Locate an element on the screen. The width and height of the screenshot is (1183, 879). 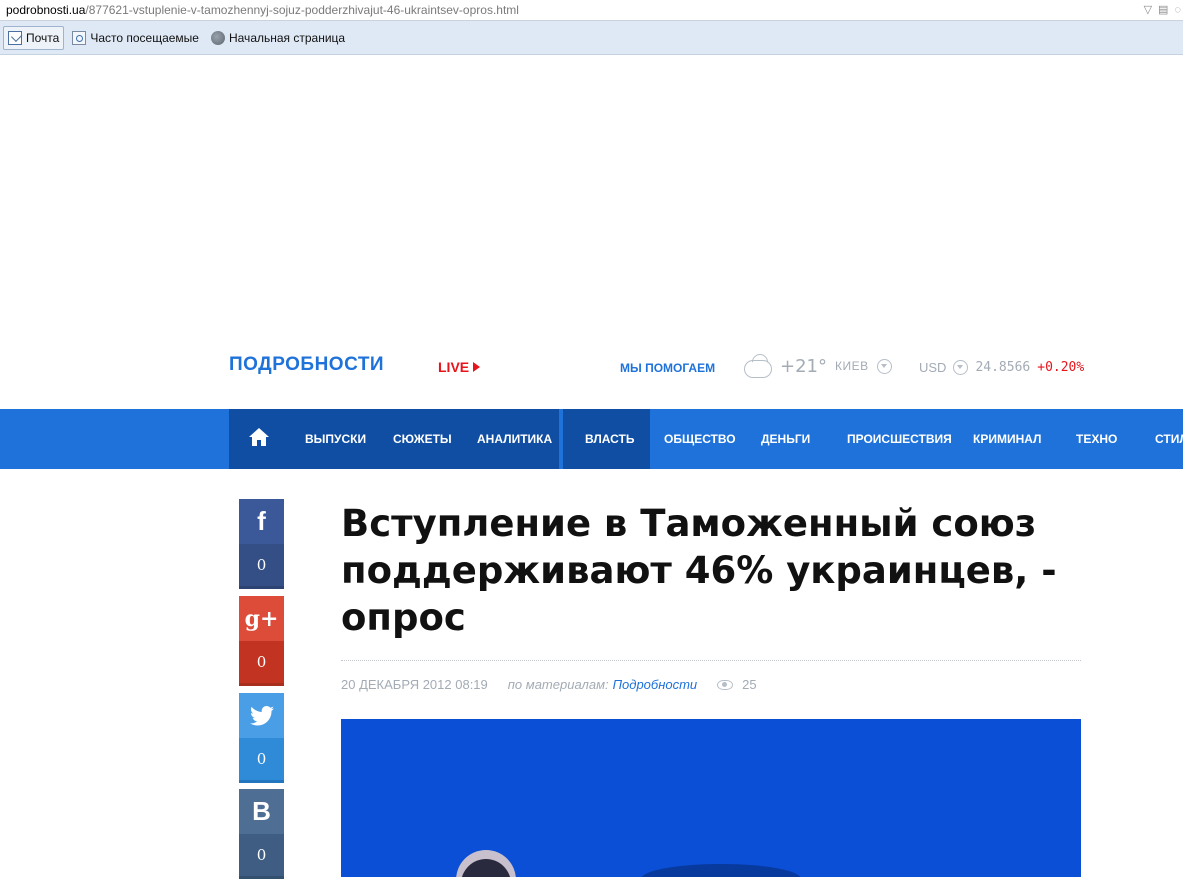
currency-change: +0.20% is located at coordinates (1061, 367).